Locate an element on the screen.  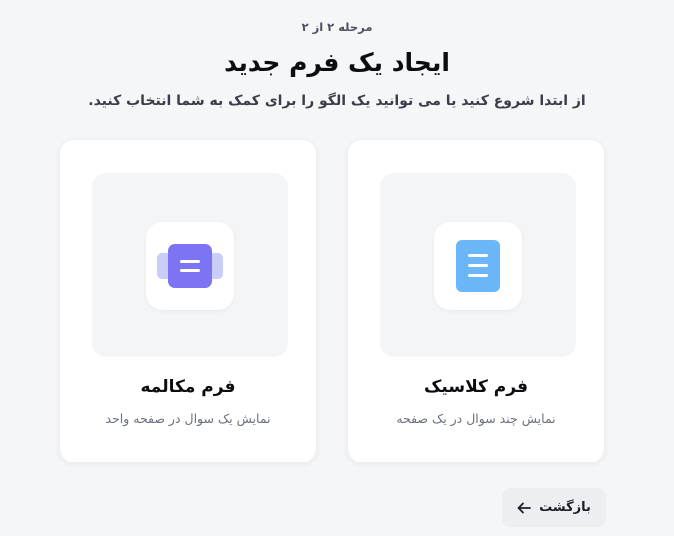
conversational-form-preview is located at coordinates (190, 265).